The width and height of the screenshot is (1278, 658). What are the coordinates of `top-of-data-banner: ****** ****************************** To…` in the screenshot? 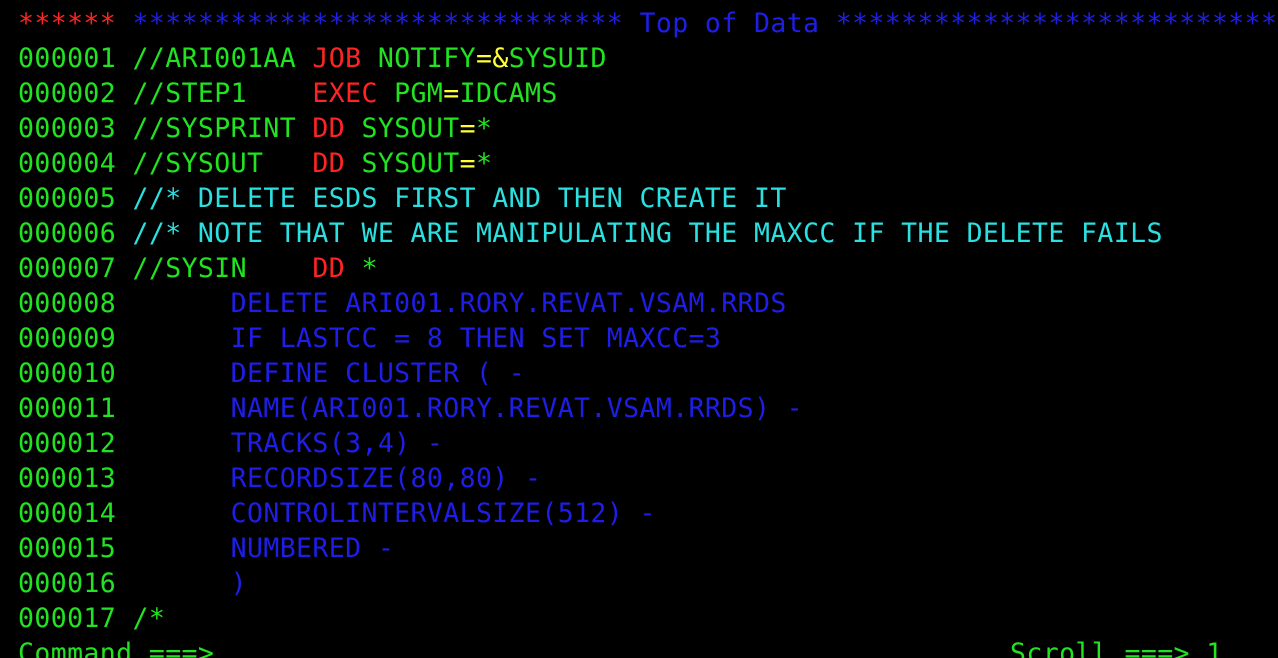 It's located at (648, 23).